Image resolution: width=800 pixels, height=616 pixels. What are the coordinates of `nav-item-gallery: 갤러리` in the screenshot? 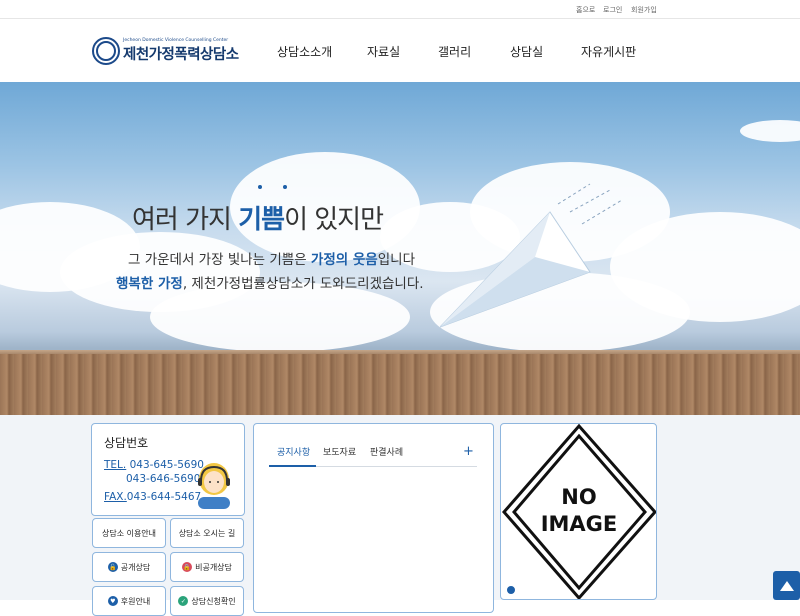 It's located at (454, 51).